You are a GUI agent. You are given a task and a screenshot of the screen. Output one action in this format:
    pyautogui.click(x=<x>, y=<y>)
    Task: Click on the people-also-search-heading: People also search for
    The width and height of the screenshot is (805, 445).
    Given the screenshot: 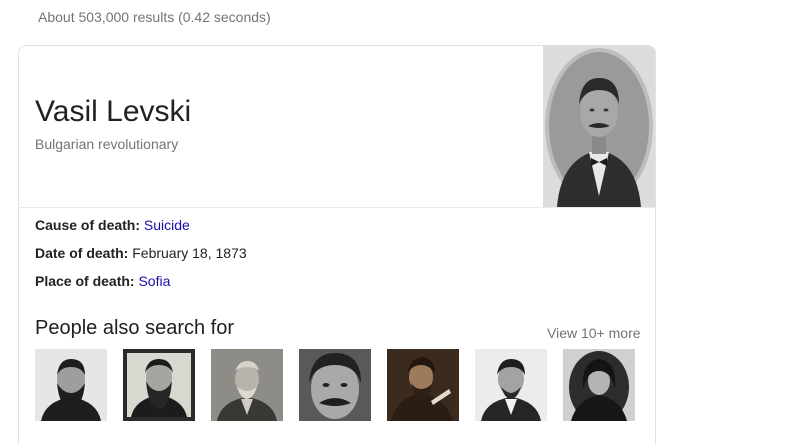 What is the action you would take?
    pyautogui.click(x=135, y=328)
    